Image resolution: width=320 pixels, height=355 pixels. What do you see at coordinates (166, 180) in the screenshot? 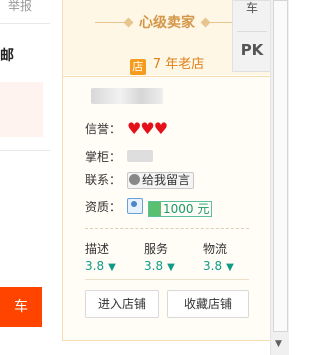
I see `leave-message-label: 给我留言` at bounding box center [166, 180].